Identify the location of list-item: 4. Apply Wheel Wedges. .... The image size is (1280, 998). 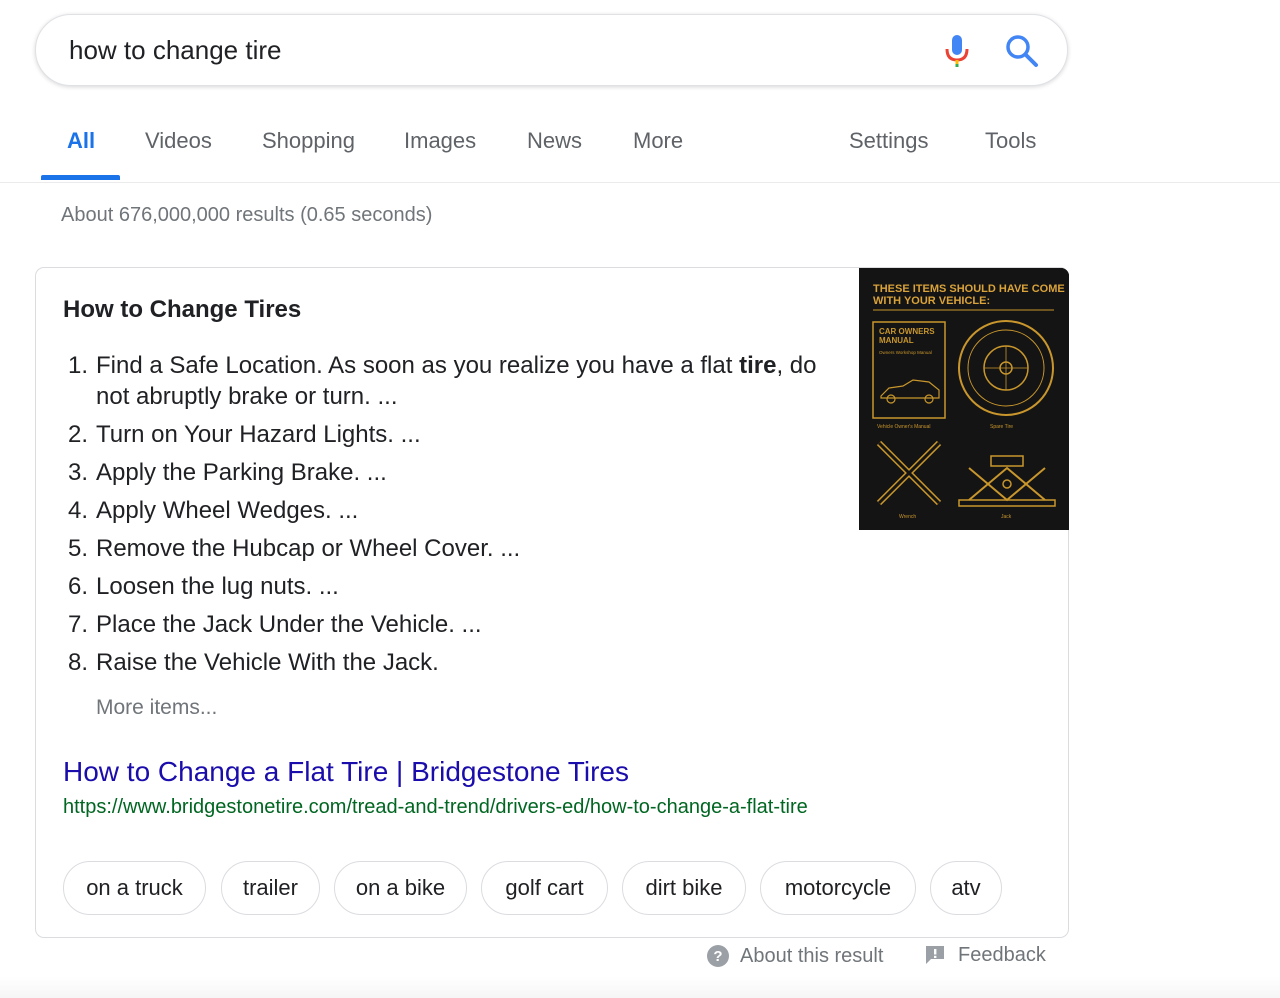
(443, 510).